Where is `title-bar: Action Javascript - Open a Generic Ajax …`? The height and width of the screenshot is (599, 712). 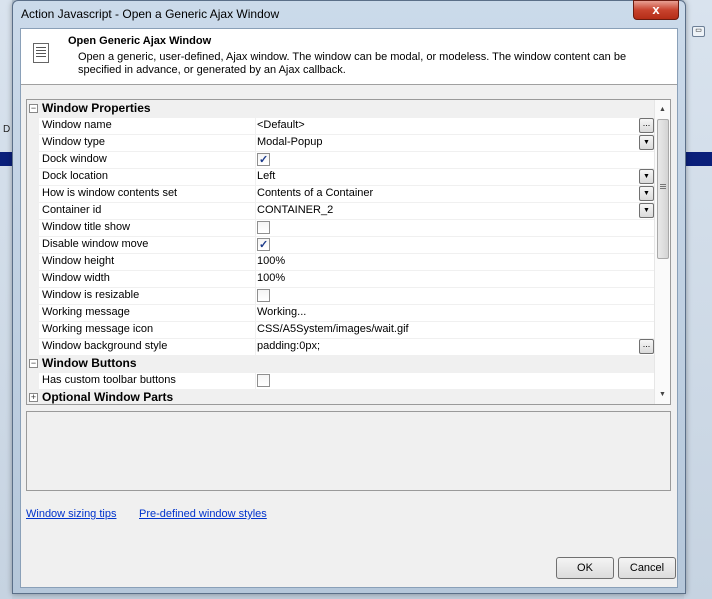
title-bar: Action Javascript - Open a Generic Ajax … is located at coordinates (349, 13).